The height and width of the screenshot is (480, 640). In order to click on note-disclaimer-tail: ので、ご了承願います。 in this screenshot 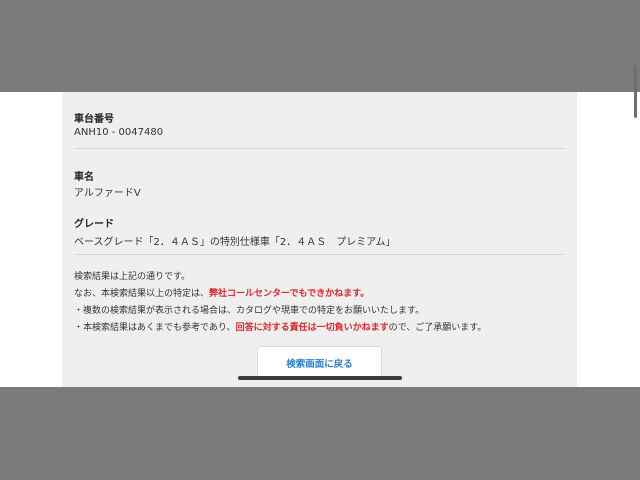, I will do `click(437, 328)`.